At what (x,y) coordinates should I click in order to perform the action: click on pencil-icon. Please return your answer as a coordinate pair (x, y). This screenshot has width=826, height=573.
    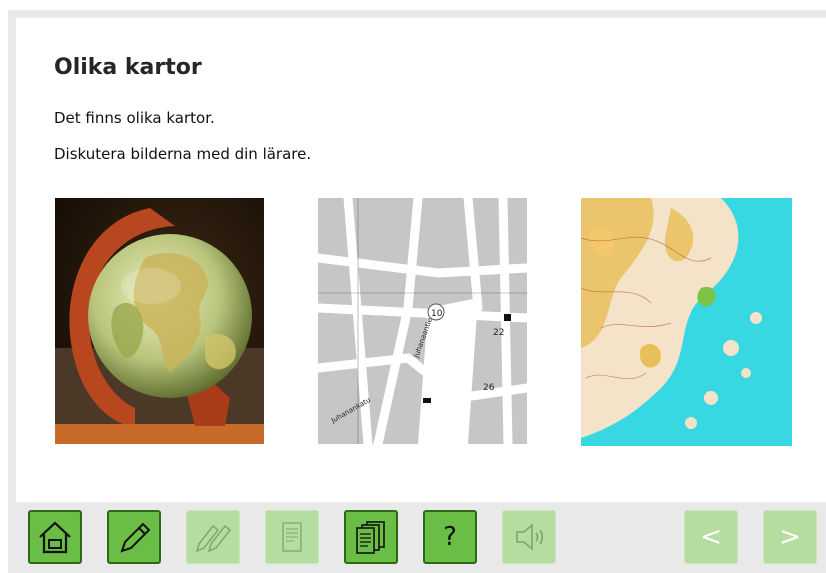
    Looking at the image, I should click on (134, 537).